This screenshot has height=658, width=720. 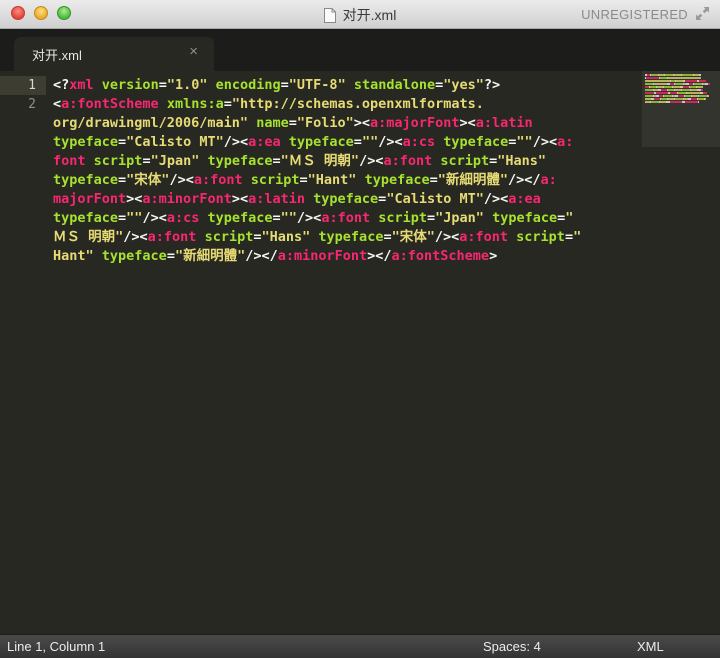 What do you see at coordinates (504, 123) in the screenshot?
I see `code-token-tag: a:latin` at bounding box center [504, 123].